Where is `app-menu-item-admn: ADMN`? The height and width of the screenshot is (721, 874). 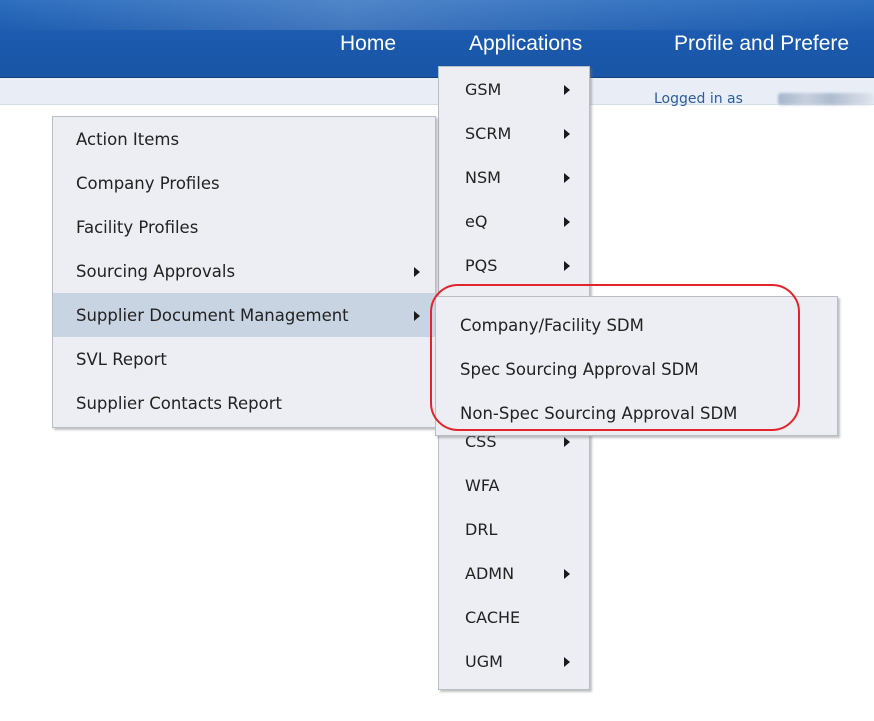
app-menu-item-admn: ADMN is located at coordinates (514, 573).